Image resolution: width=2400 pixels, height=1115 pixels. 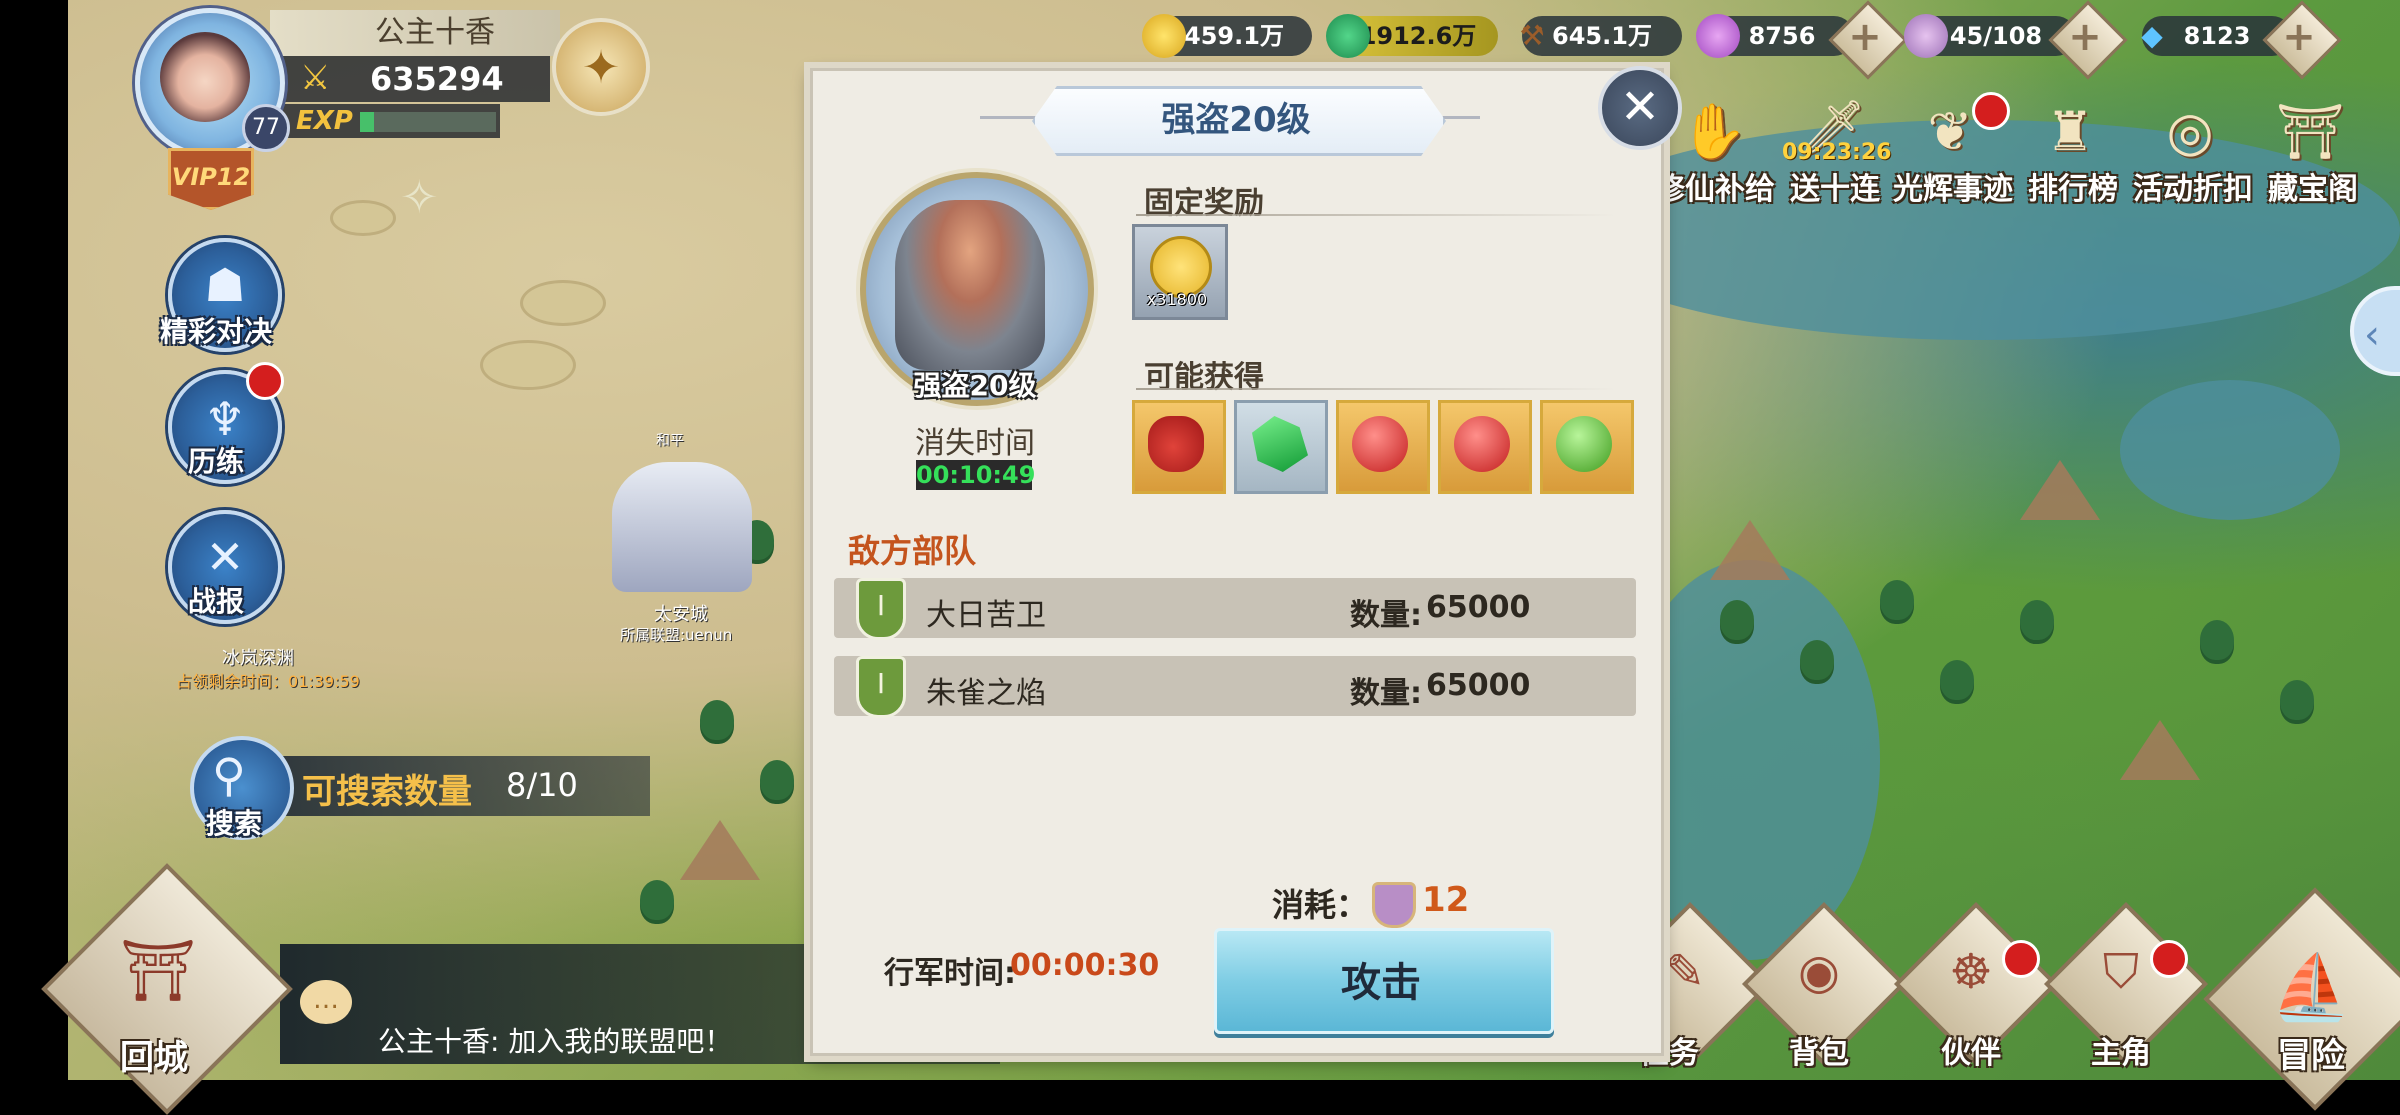 I want to click on dialog-title: 强盗20级, so click(x=1236, y=120).